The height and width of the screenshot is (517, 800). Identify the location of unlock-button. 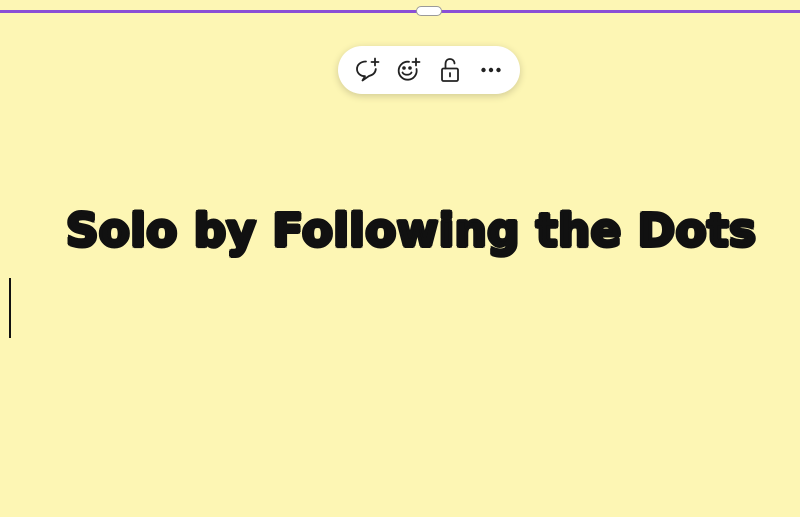
(450, 70).